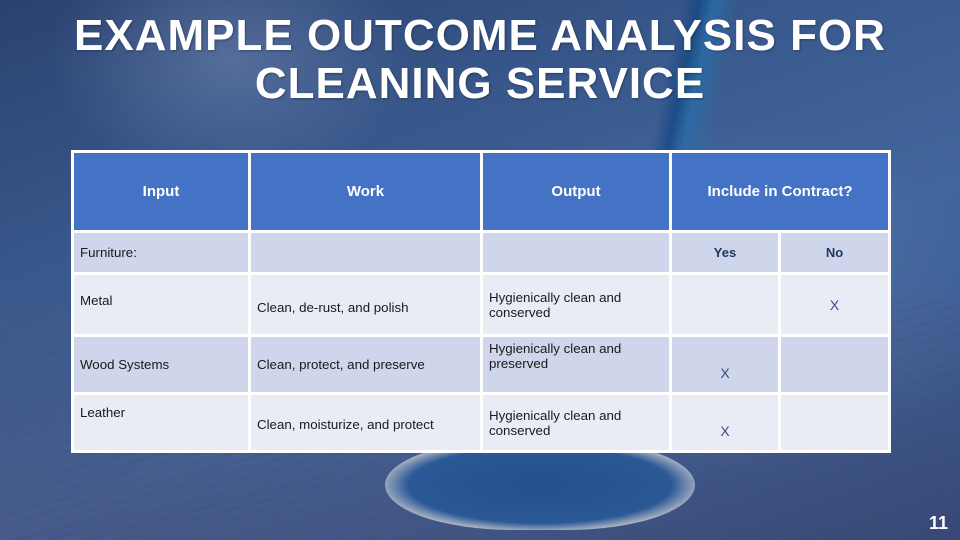 Image resolution: width=960 pixels, height=540 pixels. I want to click on cell-work: Clean, de-rust, and polish, so click(365, 304).